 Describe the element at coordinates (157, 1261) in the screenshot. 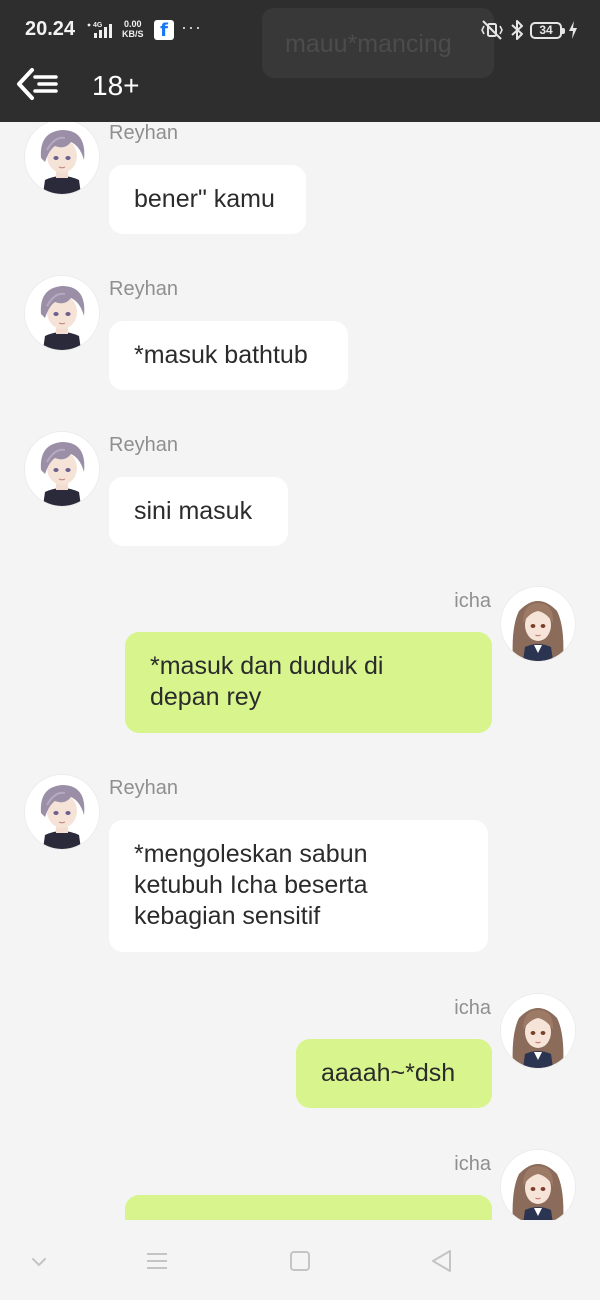

I see `menu-icon` at that location.